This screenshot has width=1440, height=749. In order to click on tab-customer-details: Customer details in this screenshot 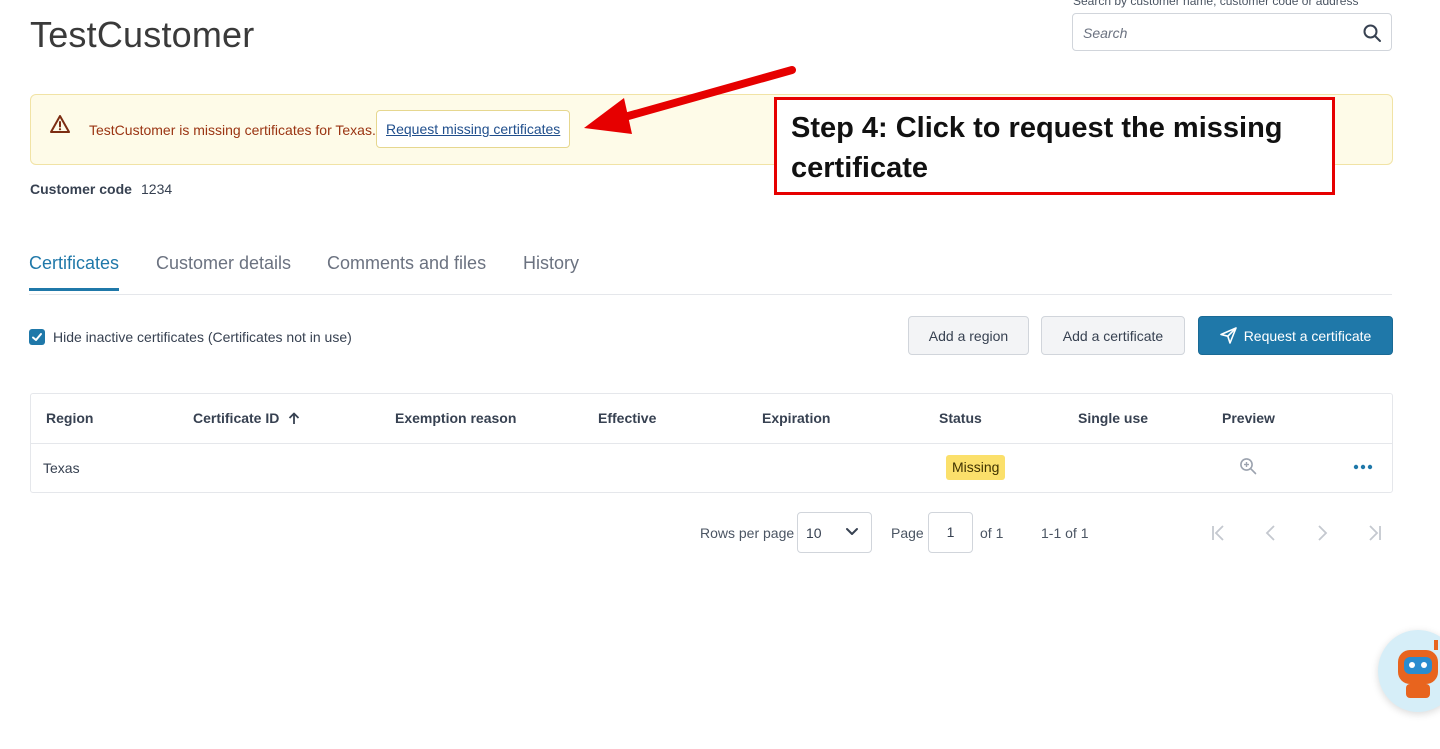, I will do `click(223, 270)`.